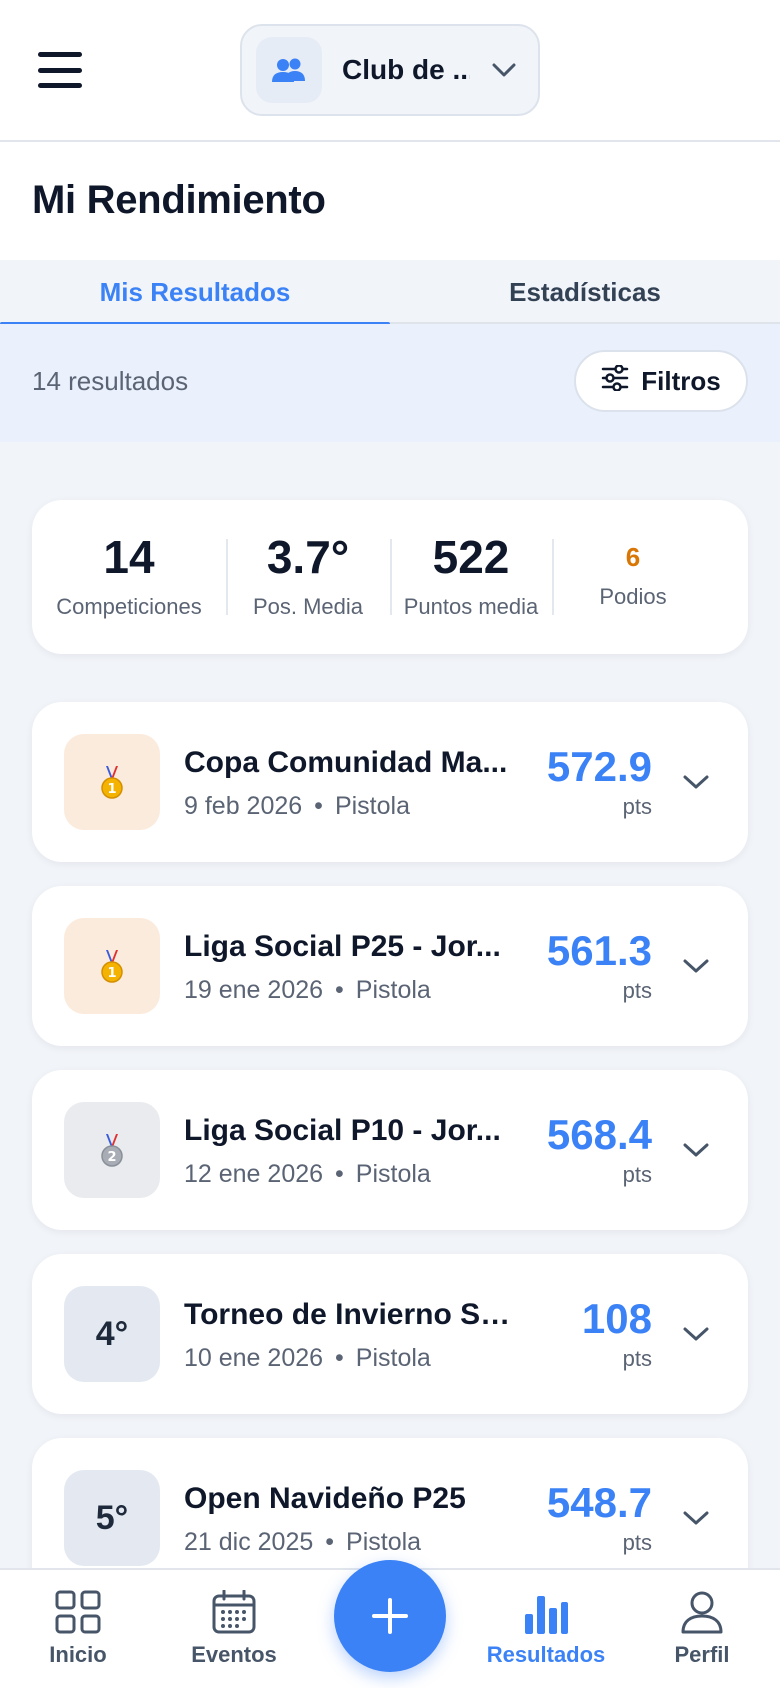 The width and height of the screenshot is (780, 1688). What do you see at coordinates (254, 1358) in the screenshot?
I see `result-date: 10 ene 2026` at bounding box center [254, 1358].